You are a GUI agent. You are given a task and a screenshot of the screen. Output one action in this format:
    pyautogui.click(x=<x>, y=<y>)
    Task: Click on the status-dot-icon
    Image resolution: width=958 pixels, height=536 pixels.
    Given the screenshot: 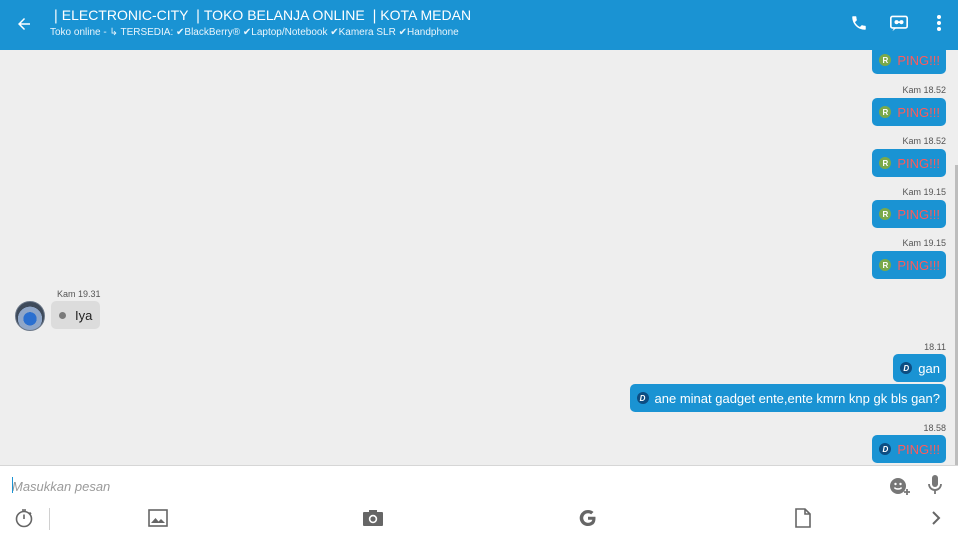 What is the action you would take?
    pyautogui.click(x=62, y=315)
    